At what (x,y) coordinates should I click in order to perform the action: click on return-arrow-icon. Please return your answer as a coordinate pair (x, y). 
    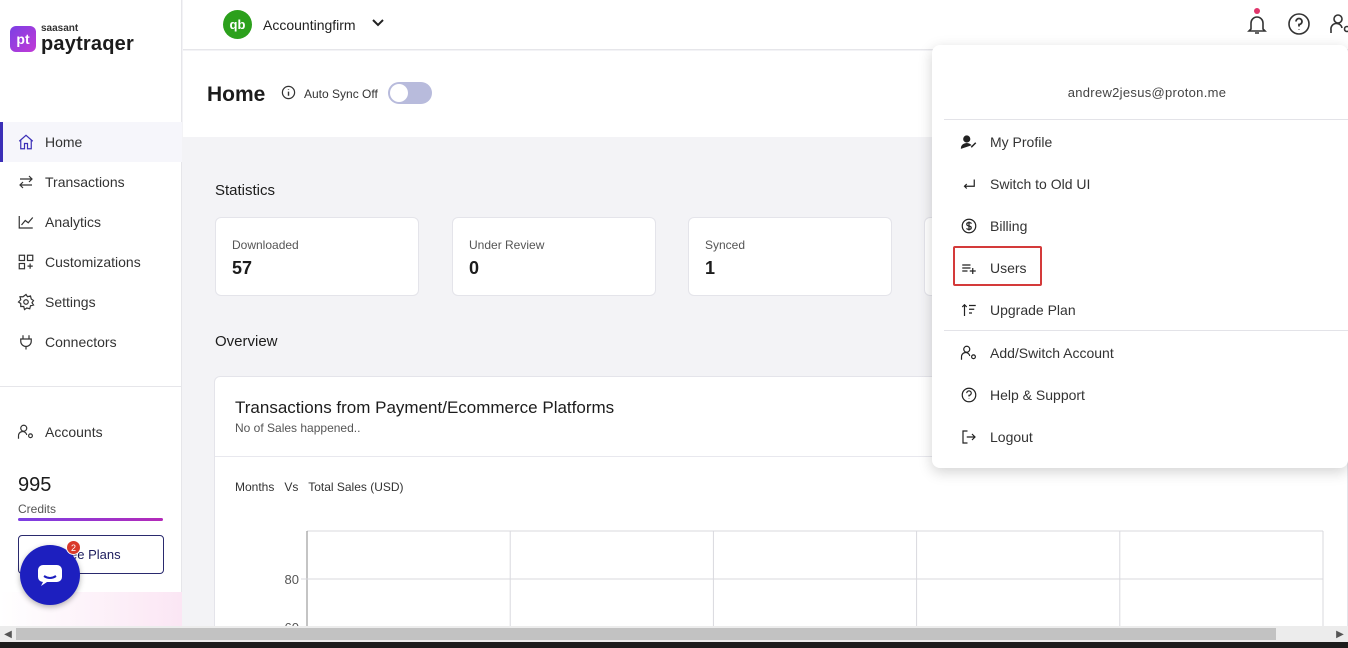
    Looking at the image, I should click on (969, 184).